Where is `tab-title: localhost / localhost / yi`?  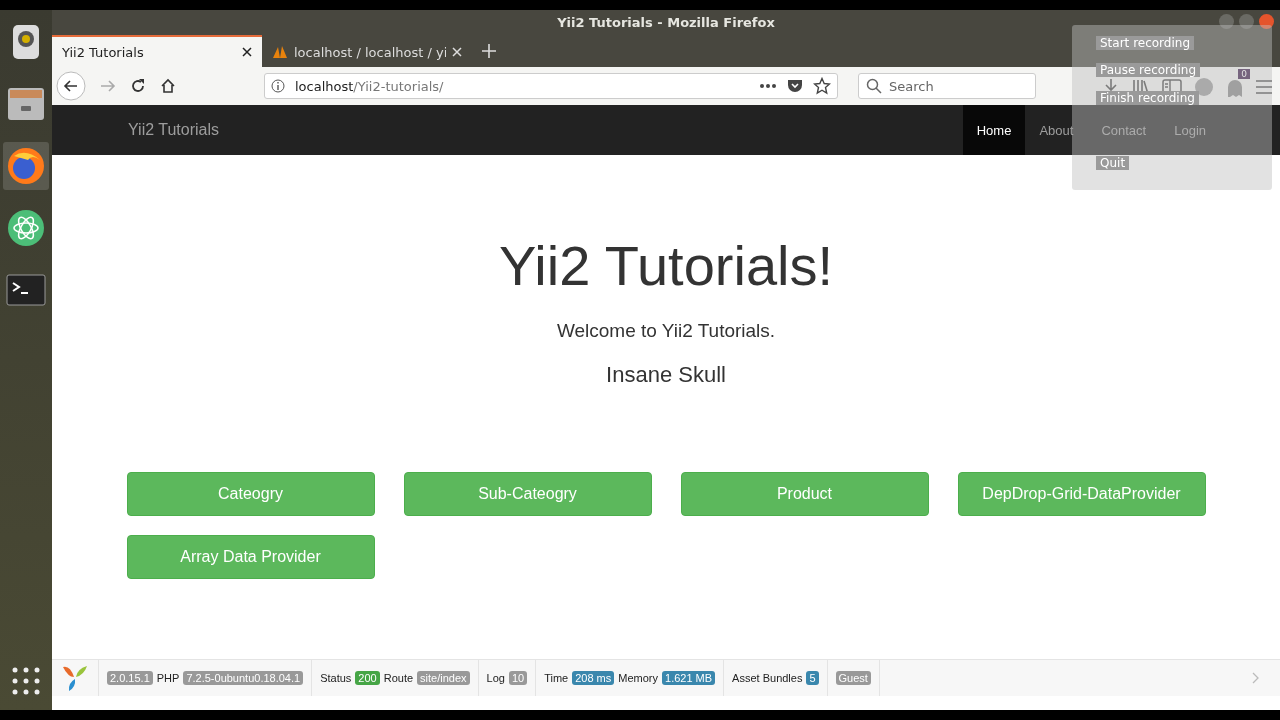 tab-title: localhost / localhost / yi is located at coordinates (370, 52).